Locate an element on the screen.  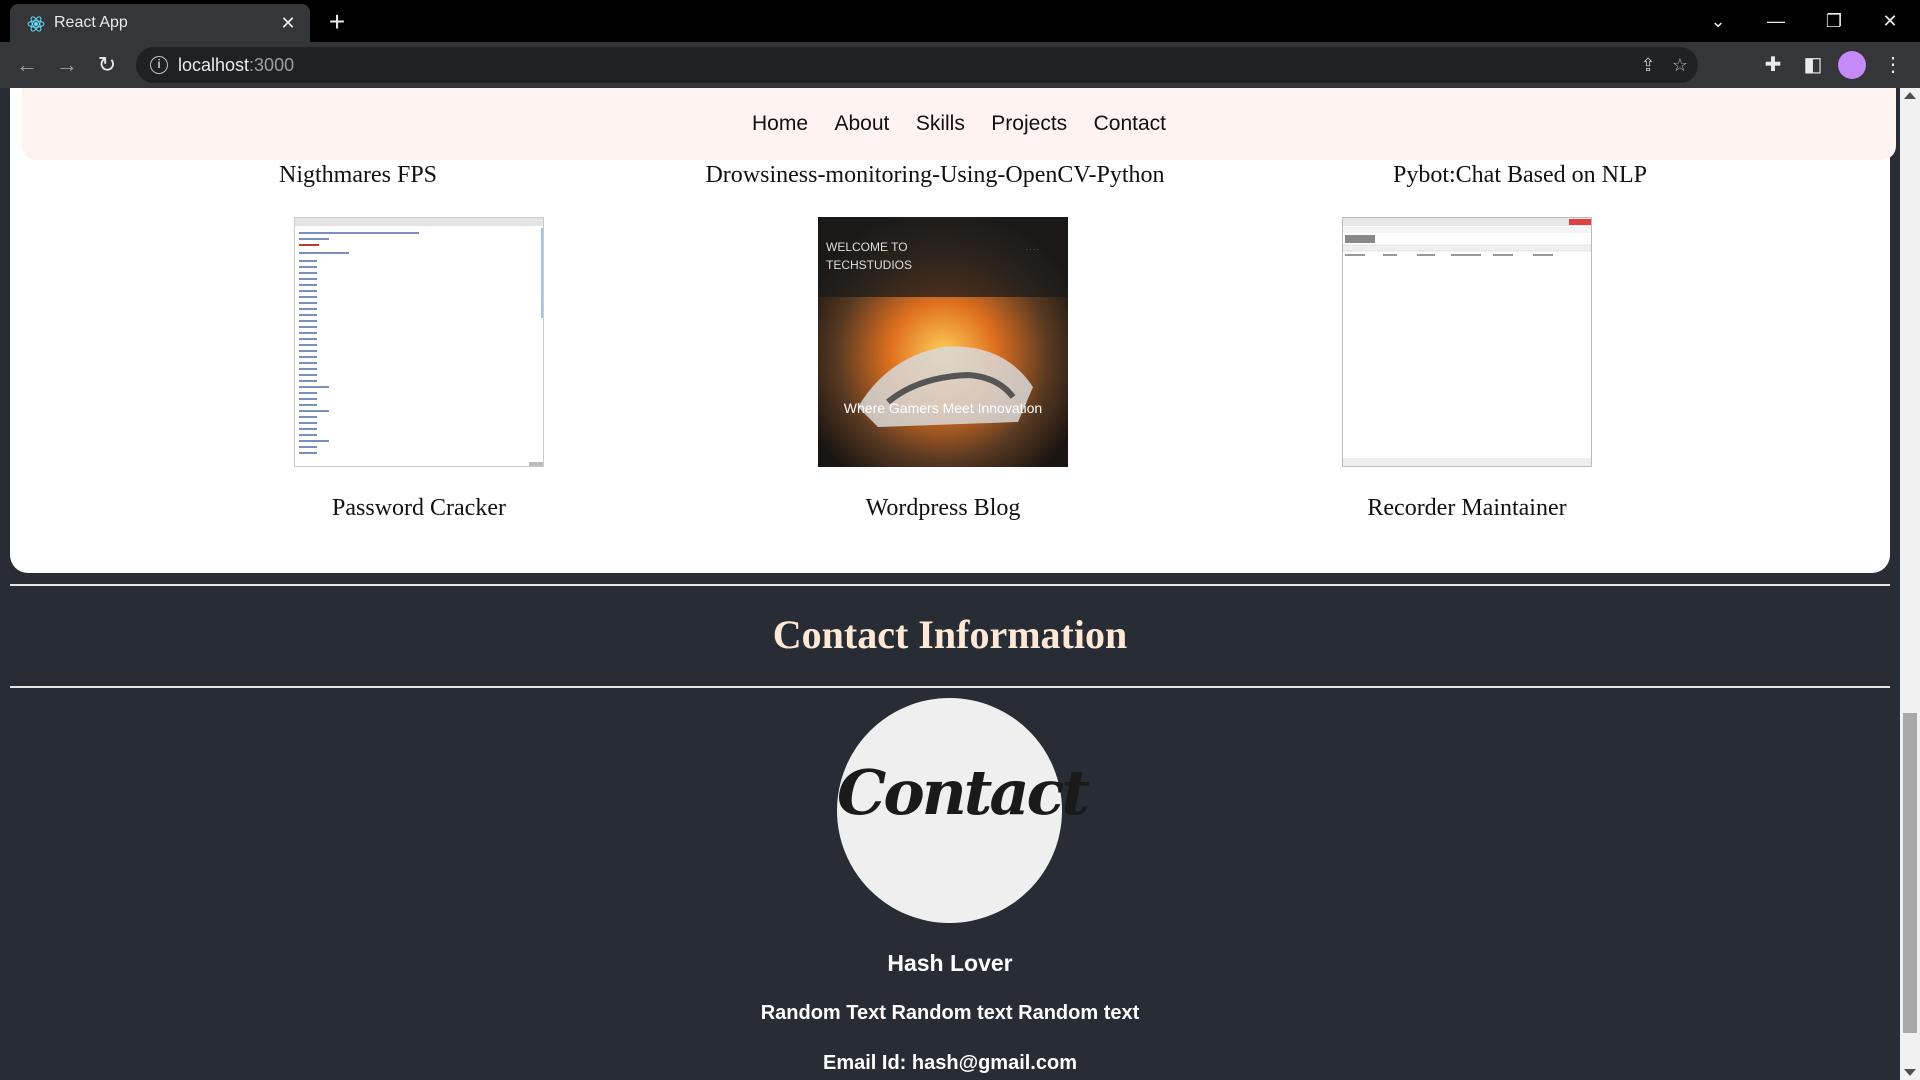
contact-heading: Contact Information is located at coordinates (950, 634).